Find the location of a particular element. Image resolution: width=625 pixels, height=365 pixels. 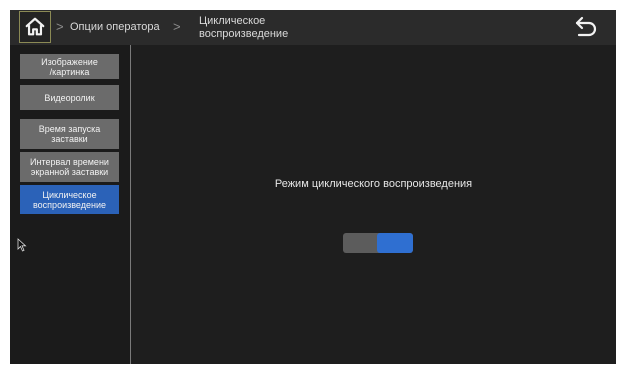

toggle-knob is located at coordinates (395, 243).